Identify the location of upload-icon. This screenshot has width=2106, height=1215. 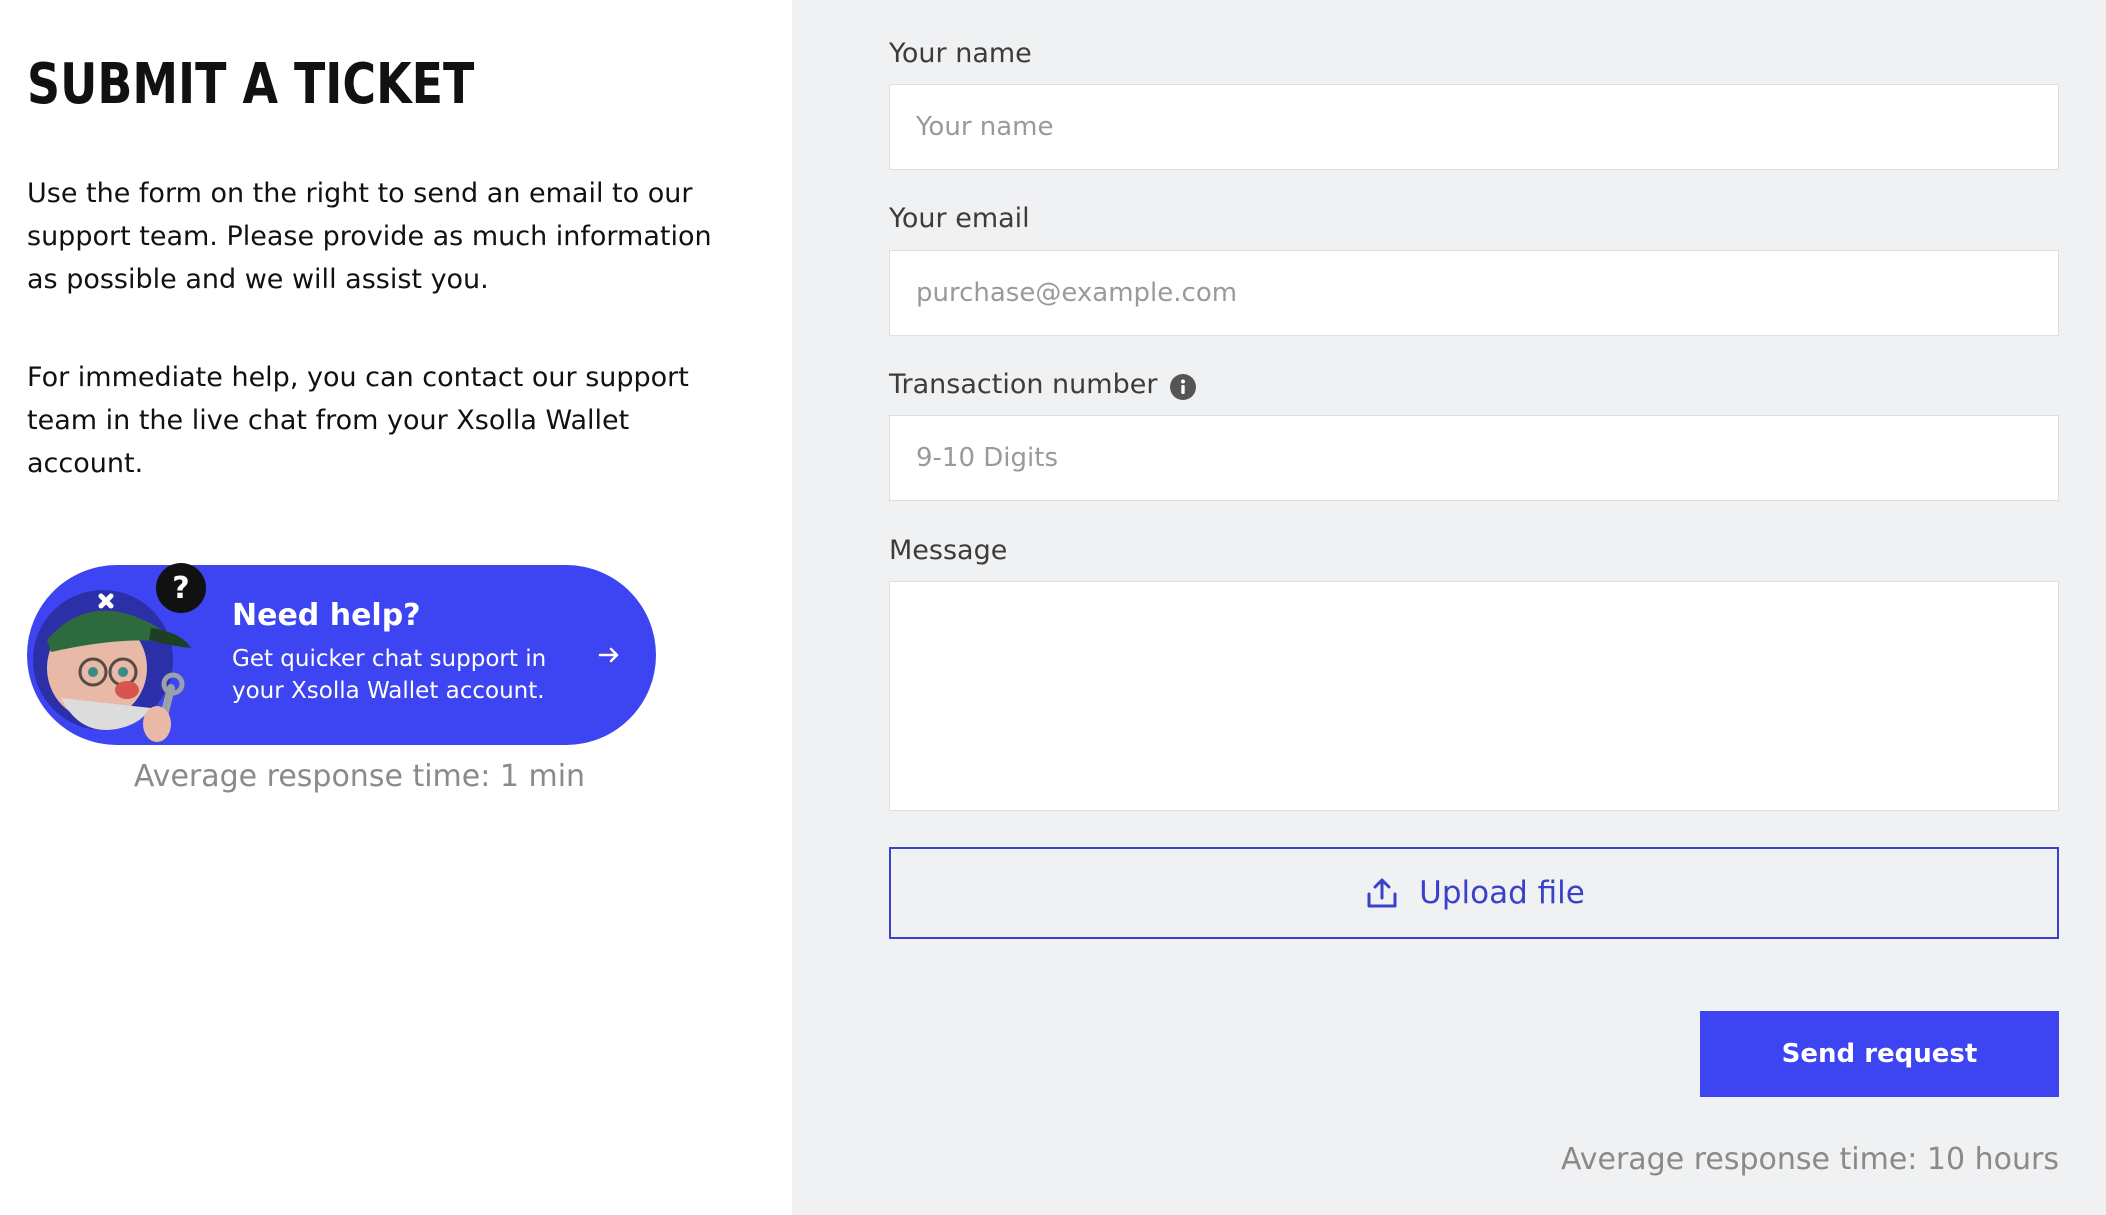
(1382, 893).